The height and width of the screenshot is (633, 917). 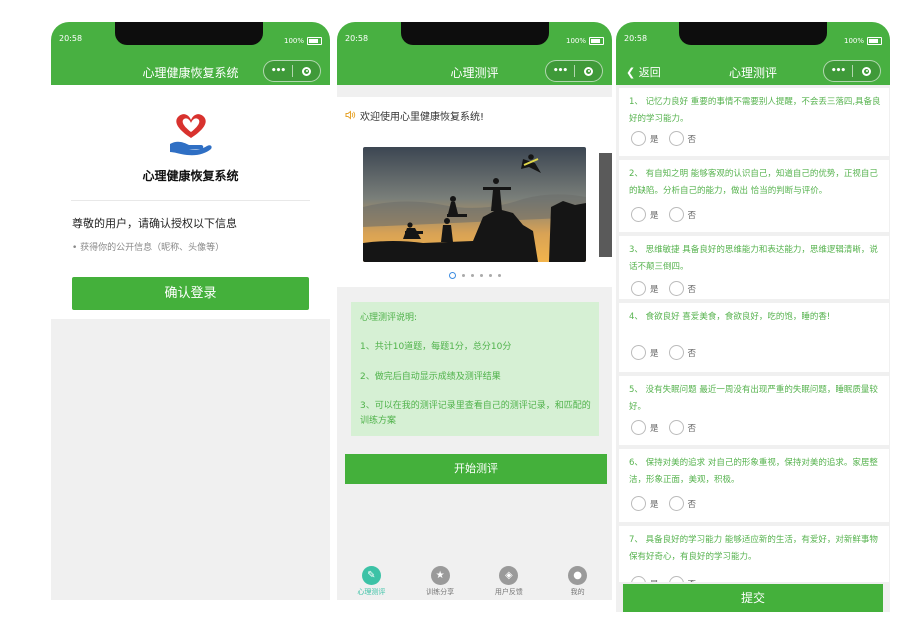 I want to click on carousel-indicators, so click(x=475, y=275).